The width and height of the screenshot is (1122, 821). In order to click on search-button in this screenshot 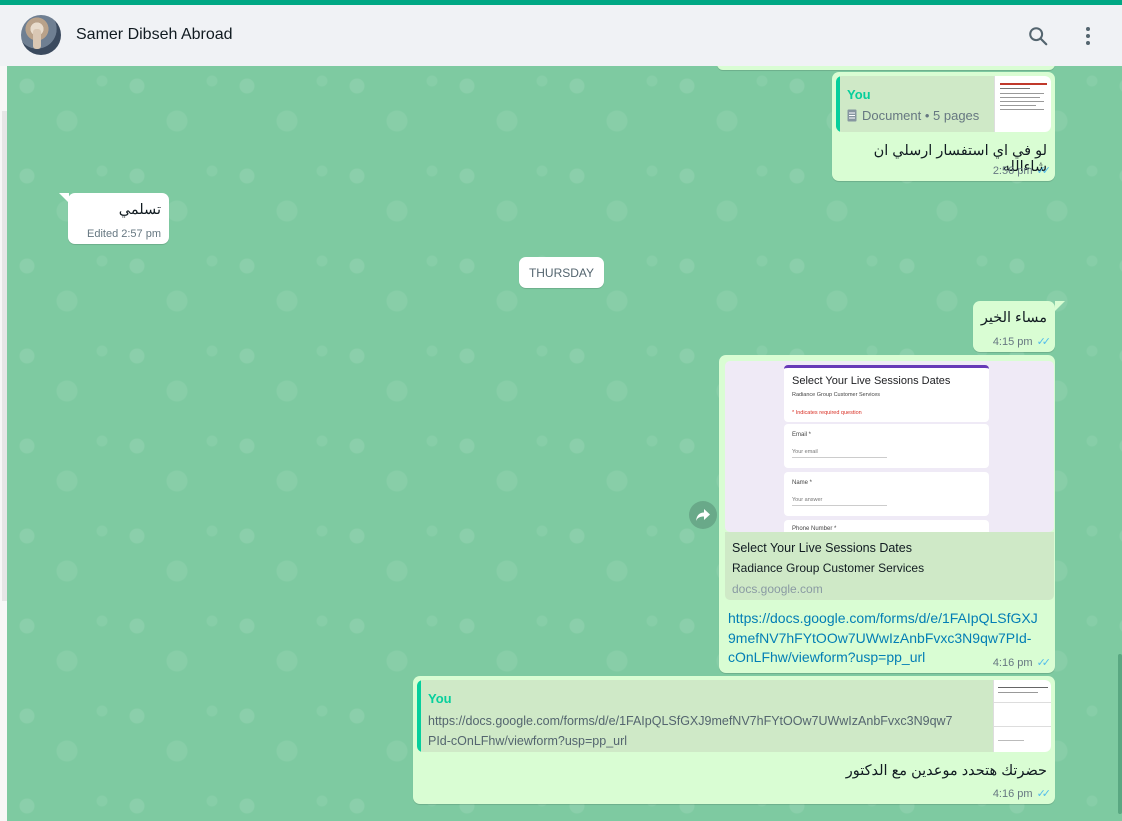, I will do `click(1038, 36)`.